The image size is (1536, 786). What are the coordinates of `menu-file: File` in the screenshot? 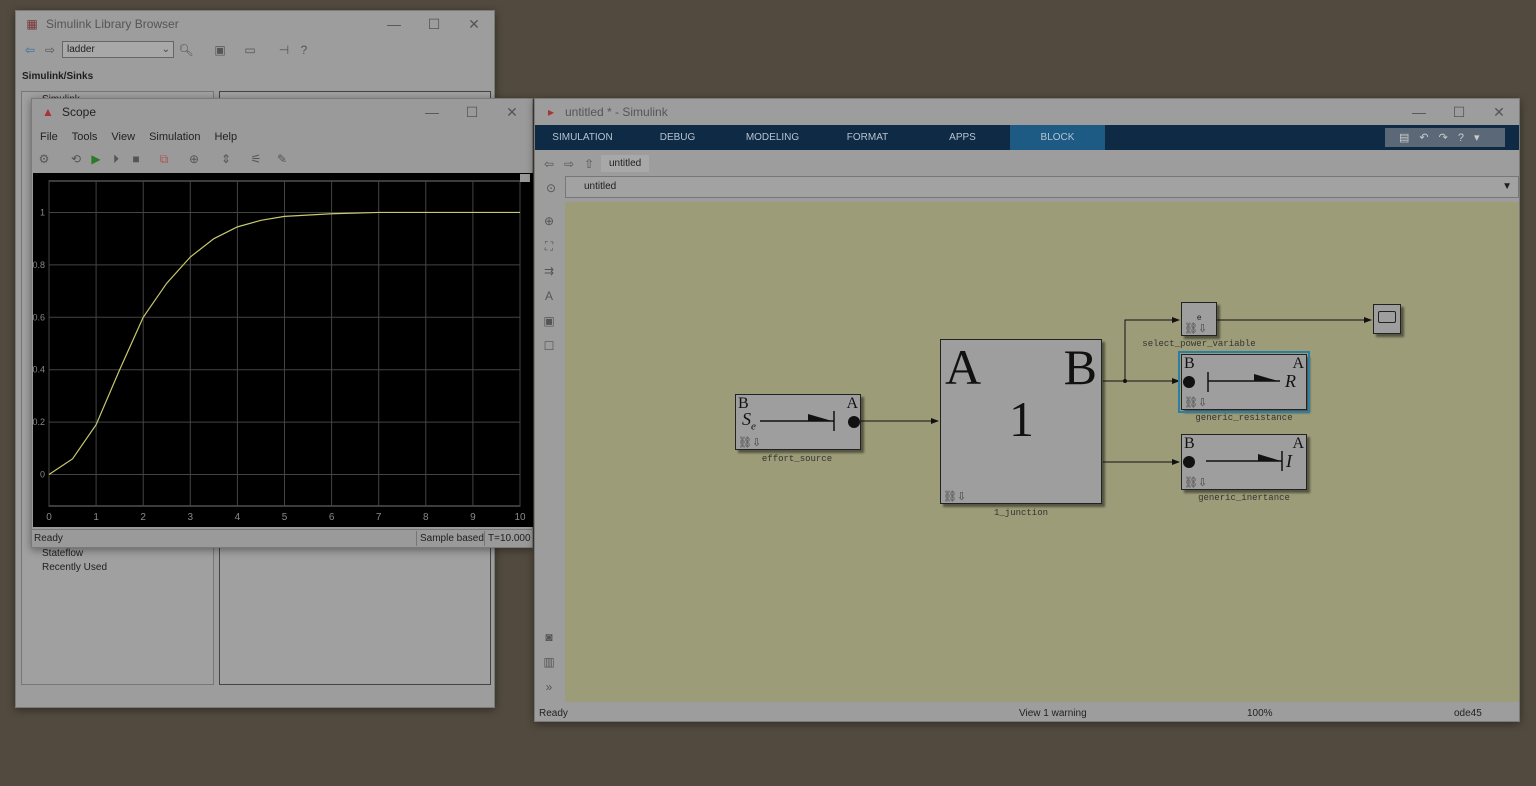 It's located at (49, 137).